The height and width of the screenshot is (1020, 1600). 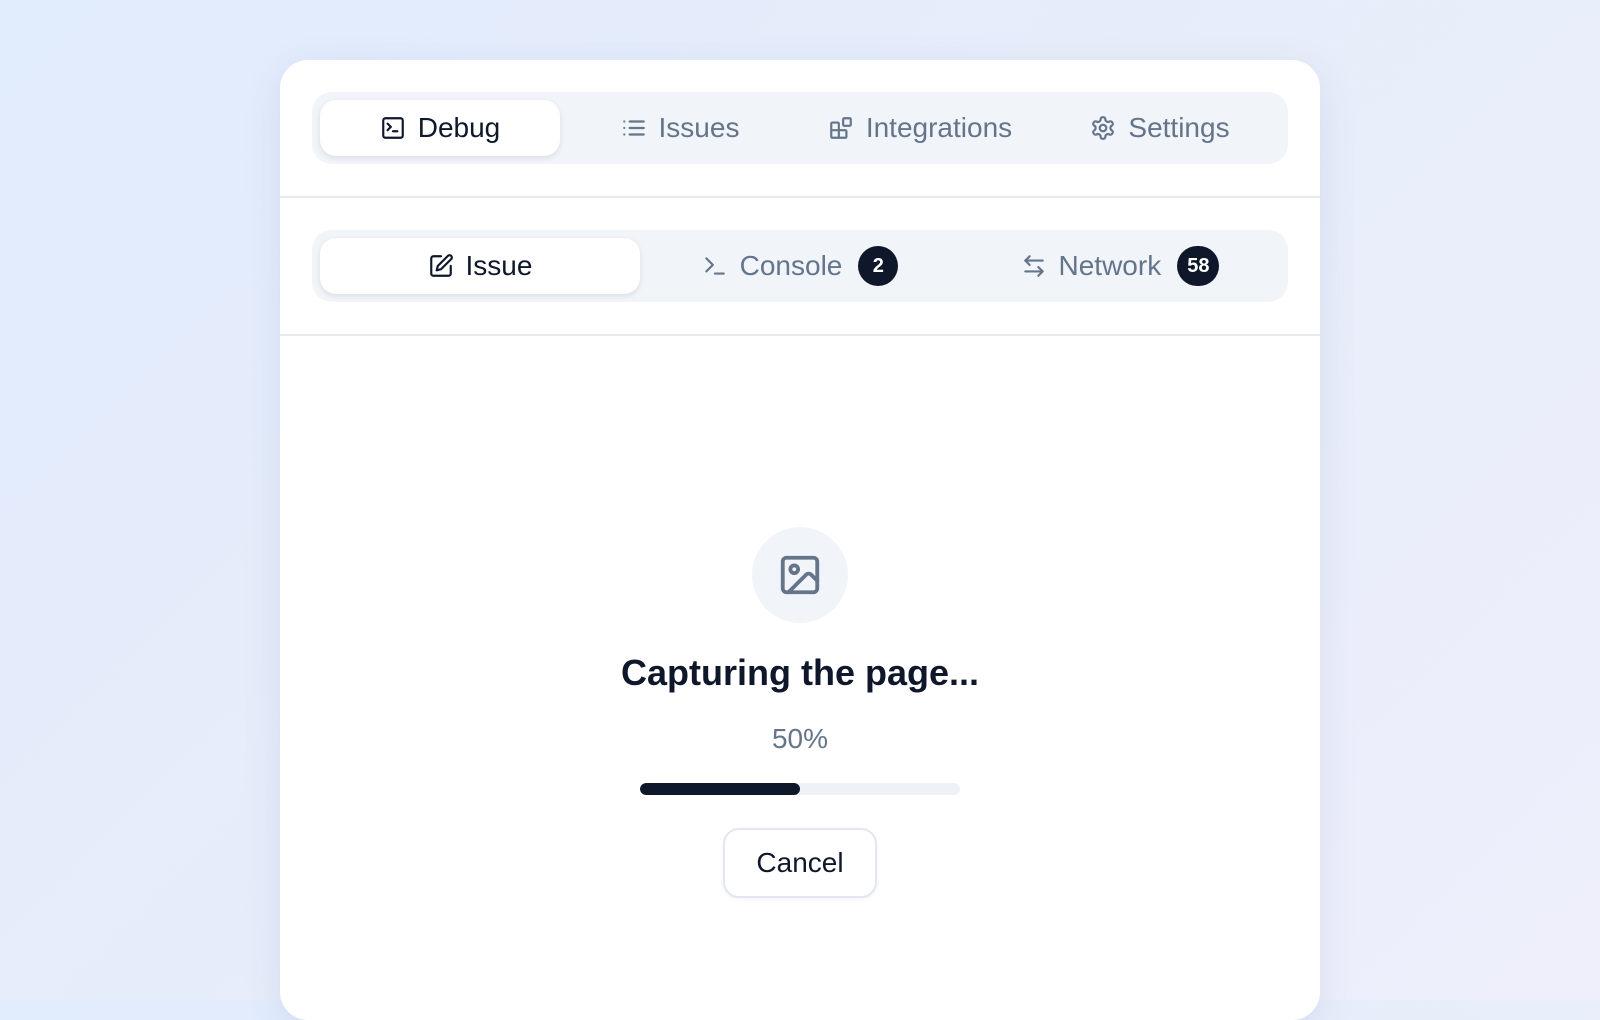 I want to click on tab-network: Network 58, so click(x=1120, y=266).